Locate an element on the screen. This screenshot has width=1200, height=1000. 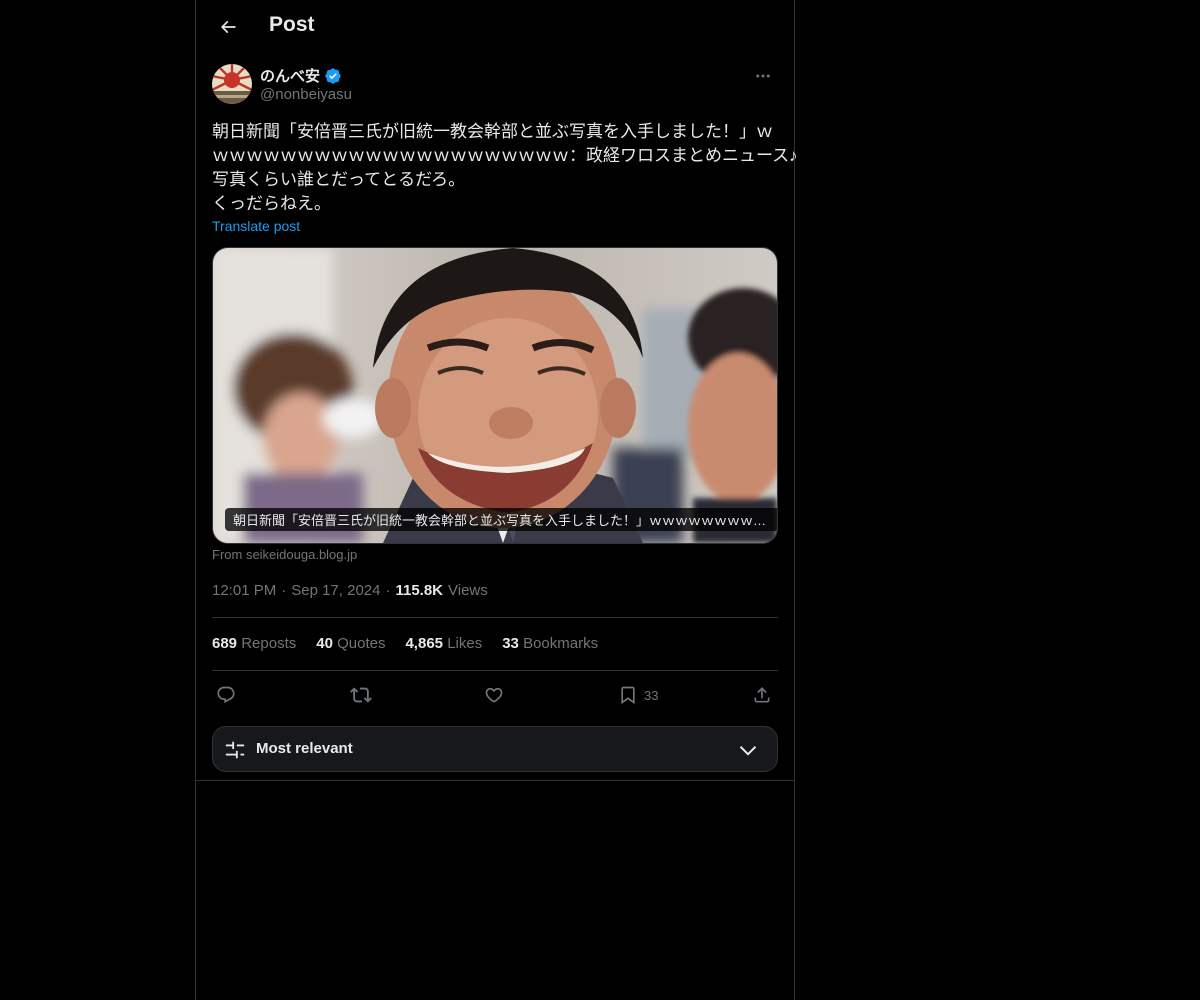
more-options-button is located at coordinates (763, 76).